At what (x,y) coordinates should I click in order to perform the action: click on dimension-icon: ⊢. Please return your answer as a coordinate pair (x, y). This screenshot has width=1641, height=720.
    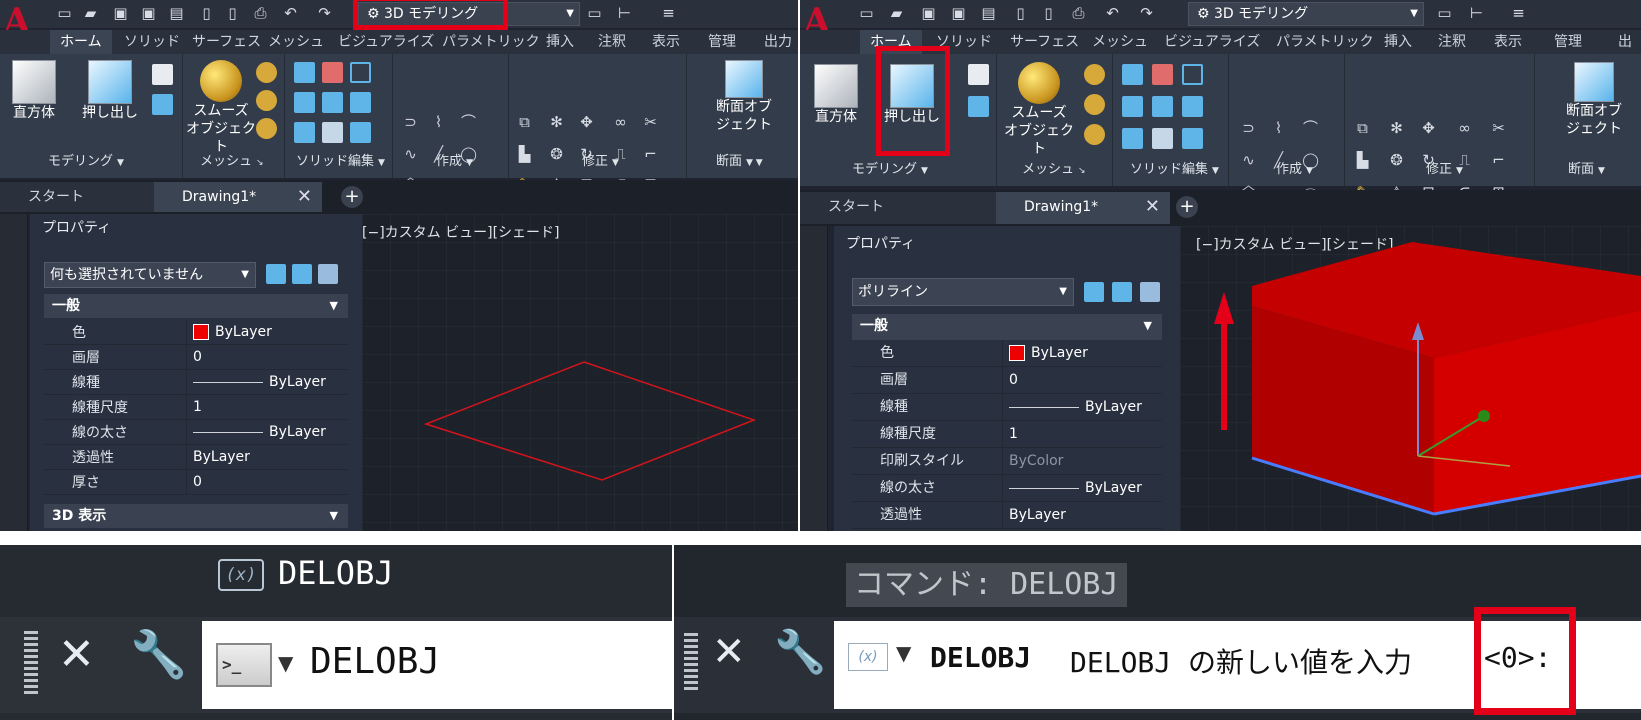
    Looking at the image, I should click on (1476, 13).